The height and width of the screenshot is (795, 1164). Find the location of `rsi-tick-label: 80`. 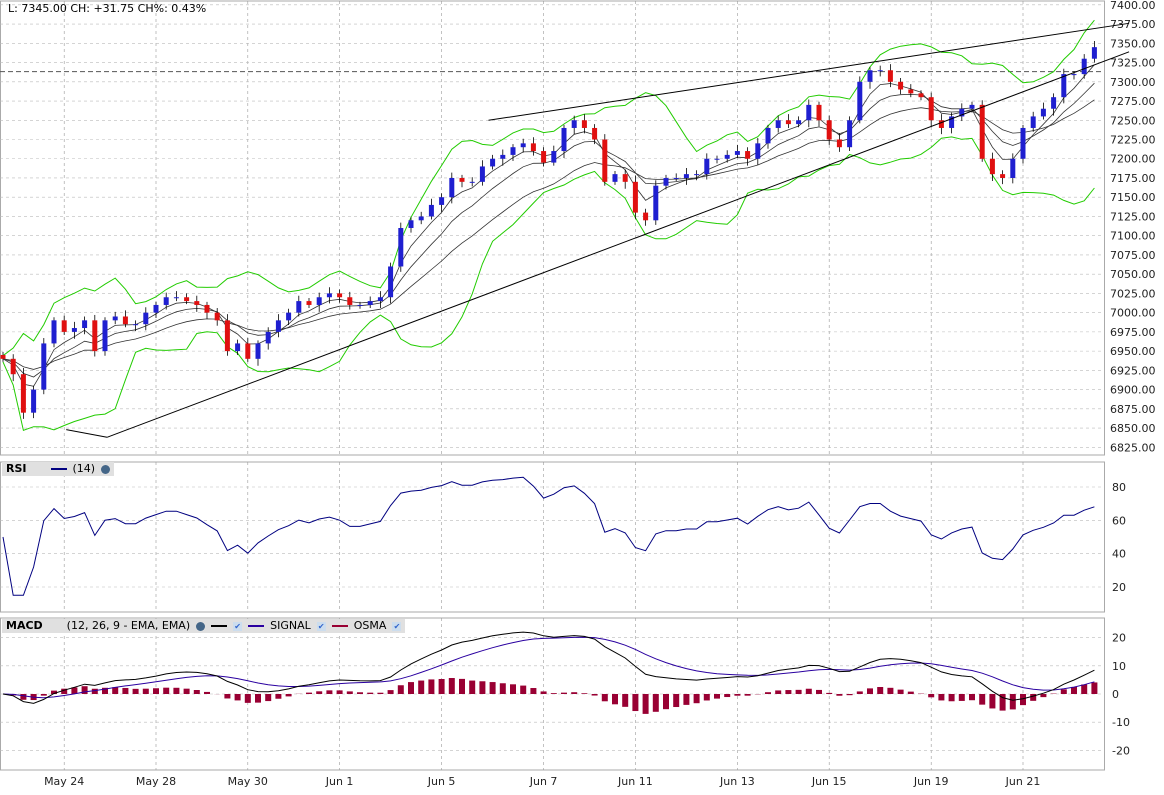

rsi-tick-label: 80 is located at coordinates (1119, 487).